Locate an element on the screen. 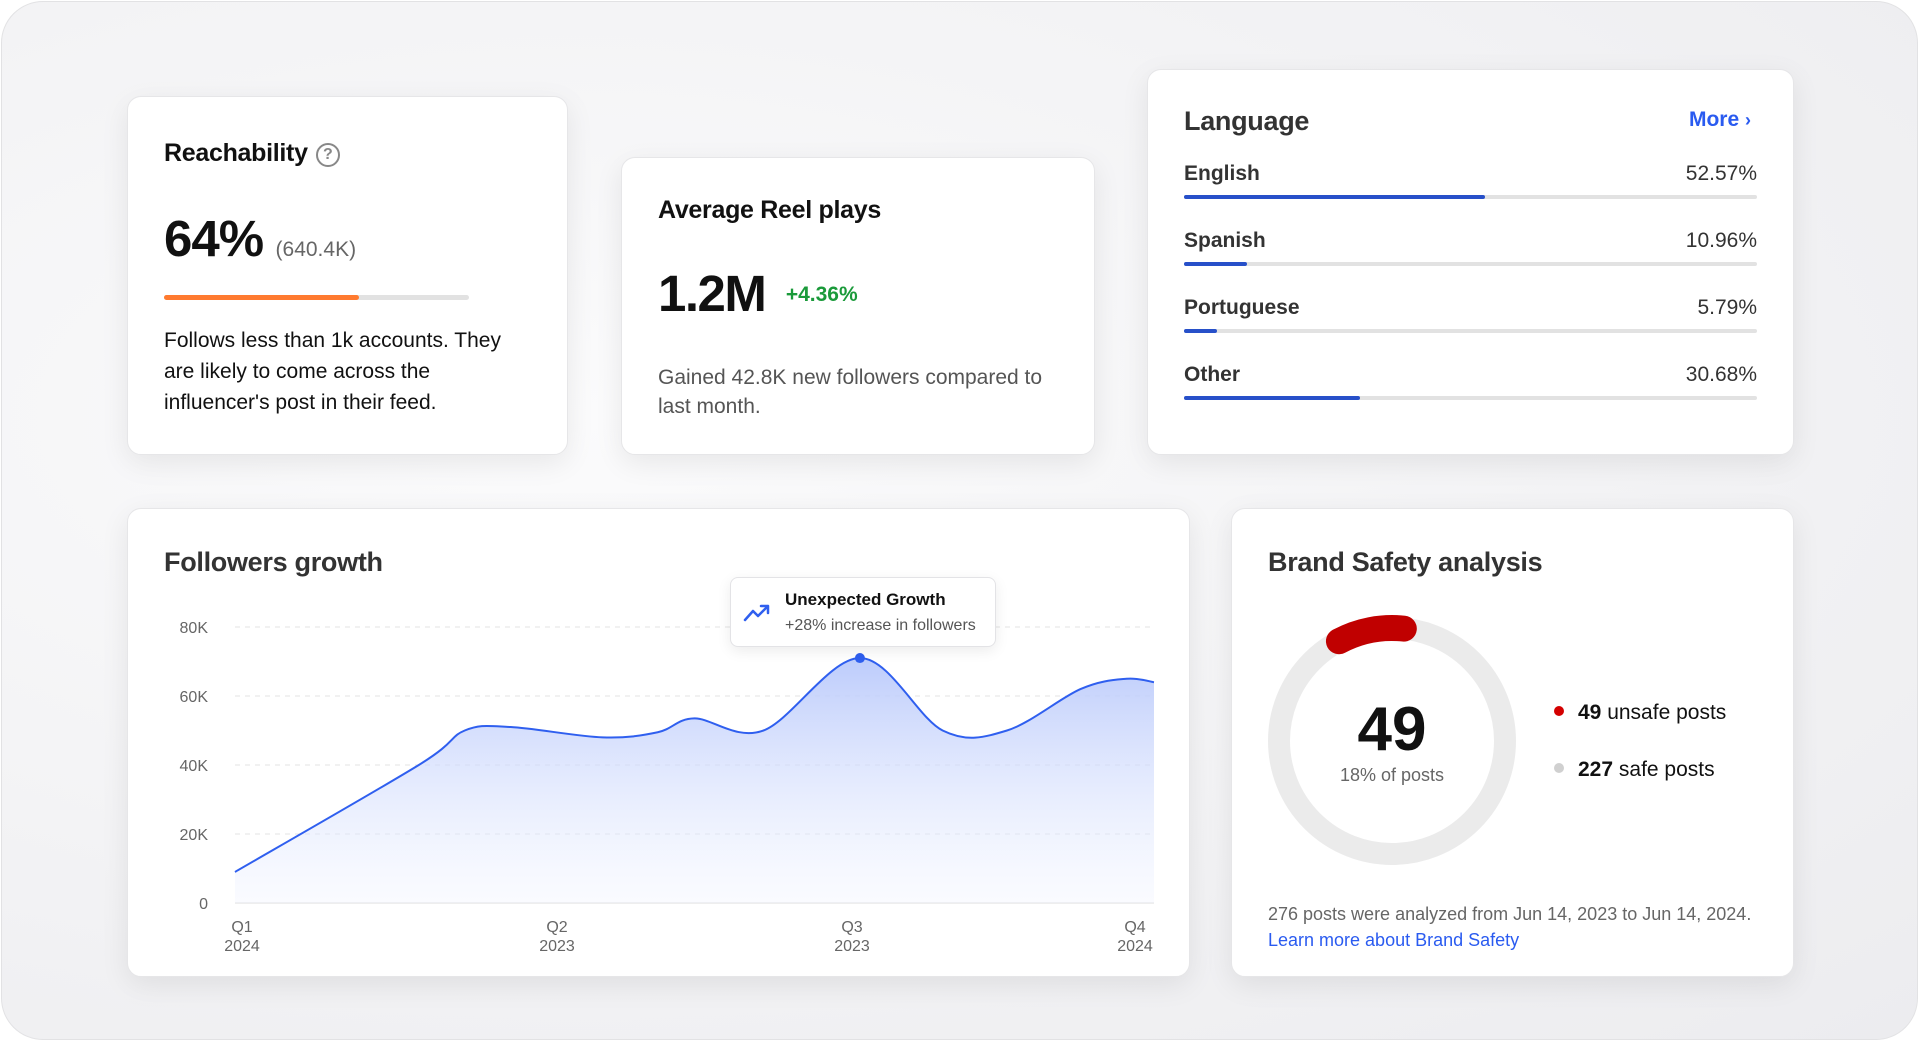 The height and width of the screenshot is (1042, 1920). language-row: Spanish 10.96% is located at coordinates (1470, 254).